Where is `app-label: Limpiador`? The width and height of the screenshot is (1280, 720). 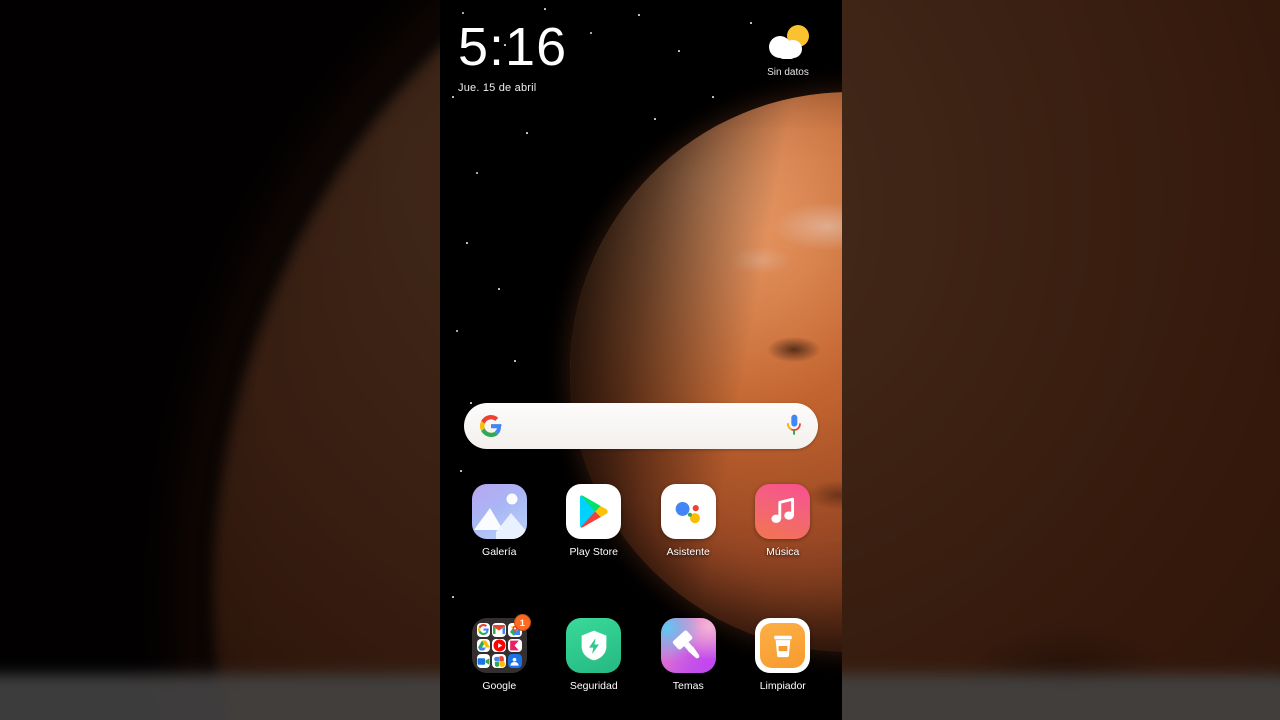 app-label: Limpiador is located at coordinates (782, 686).